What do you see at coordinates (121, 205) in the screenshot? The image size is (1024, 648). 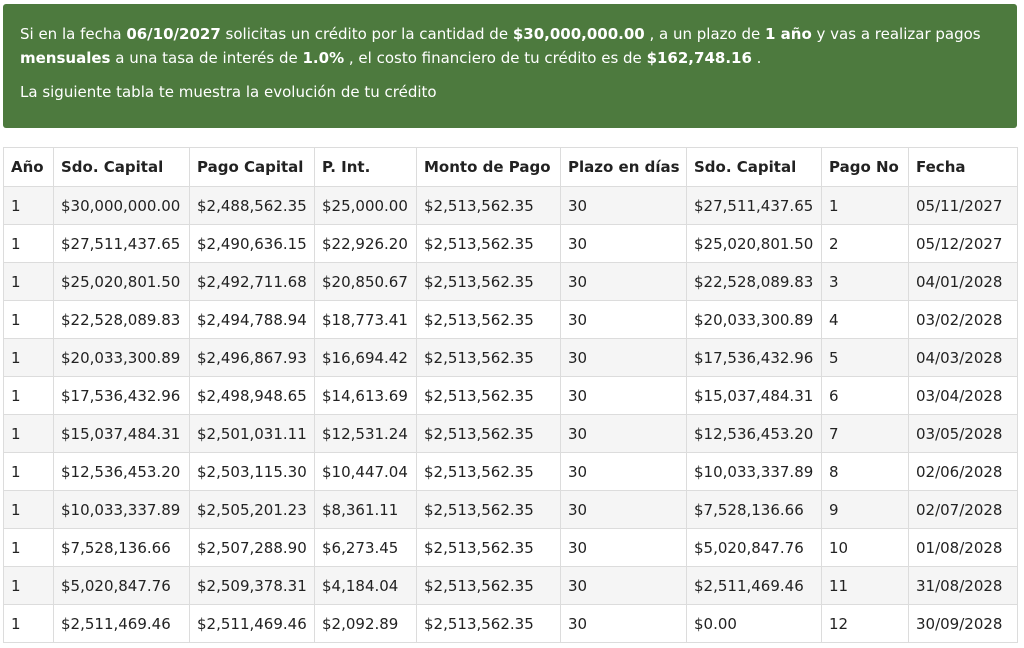 I see `cell-sdo-capital-inicial: $30,000,000.00` at bounding box center [121, 205].